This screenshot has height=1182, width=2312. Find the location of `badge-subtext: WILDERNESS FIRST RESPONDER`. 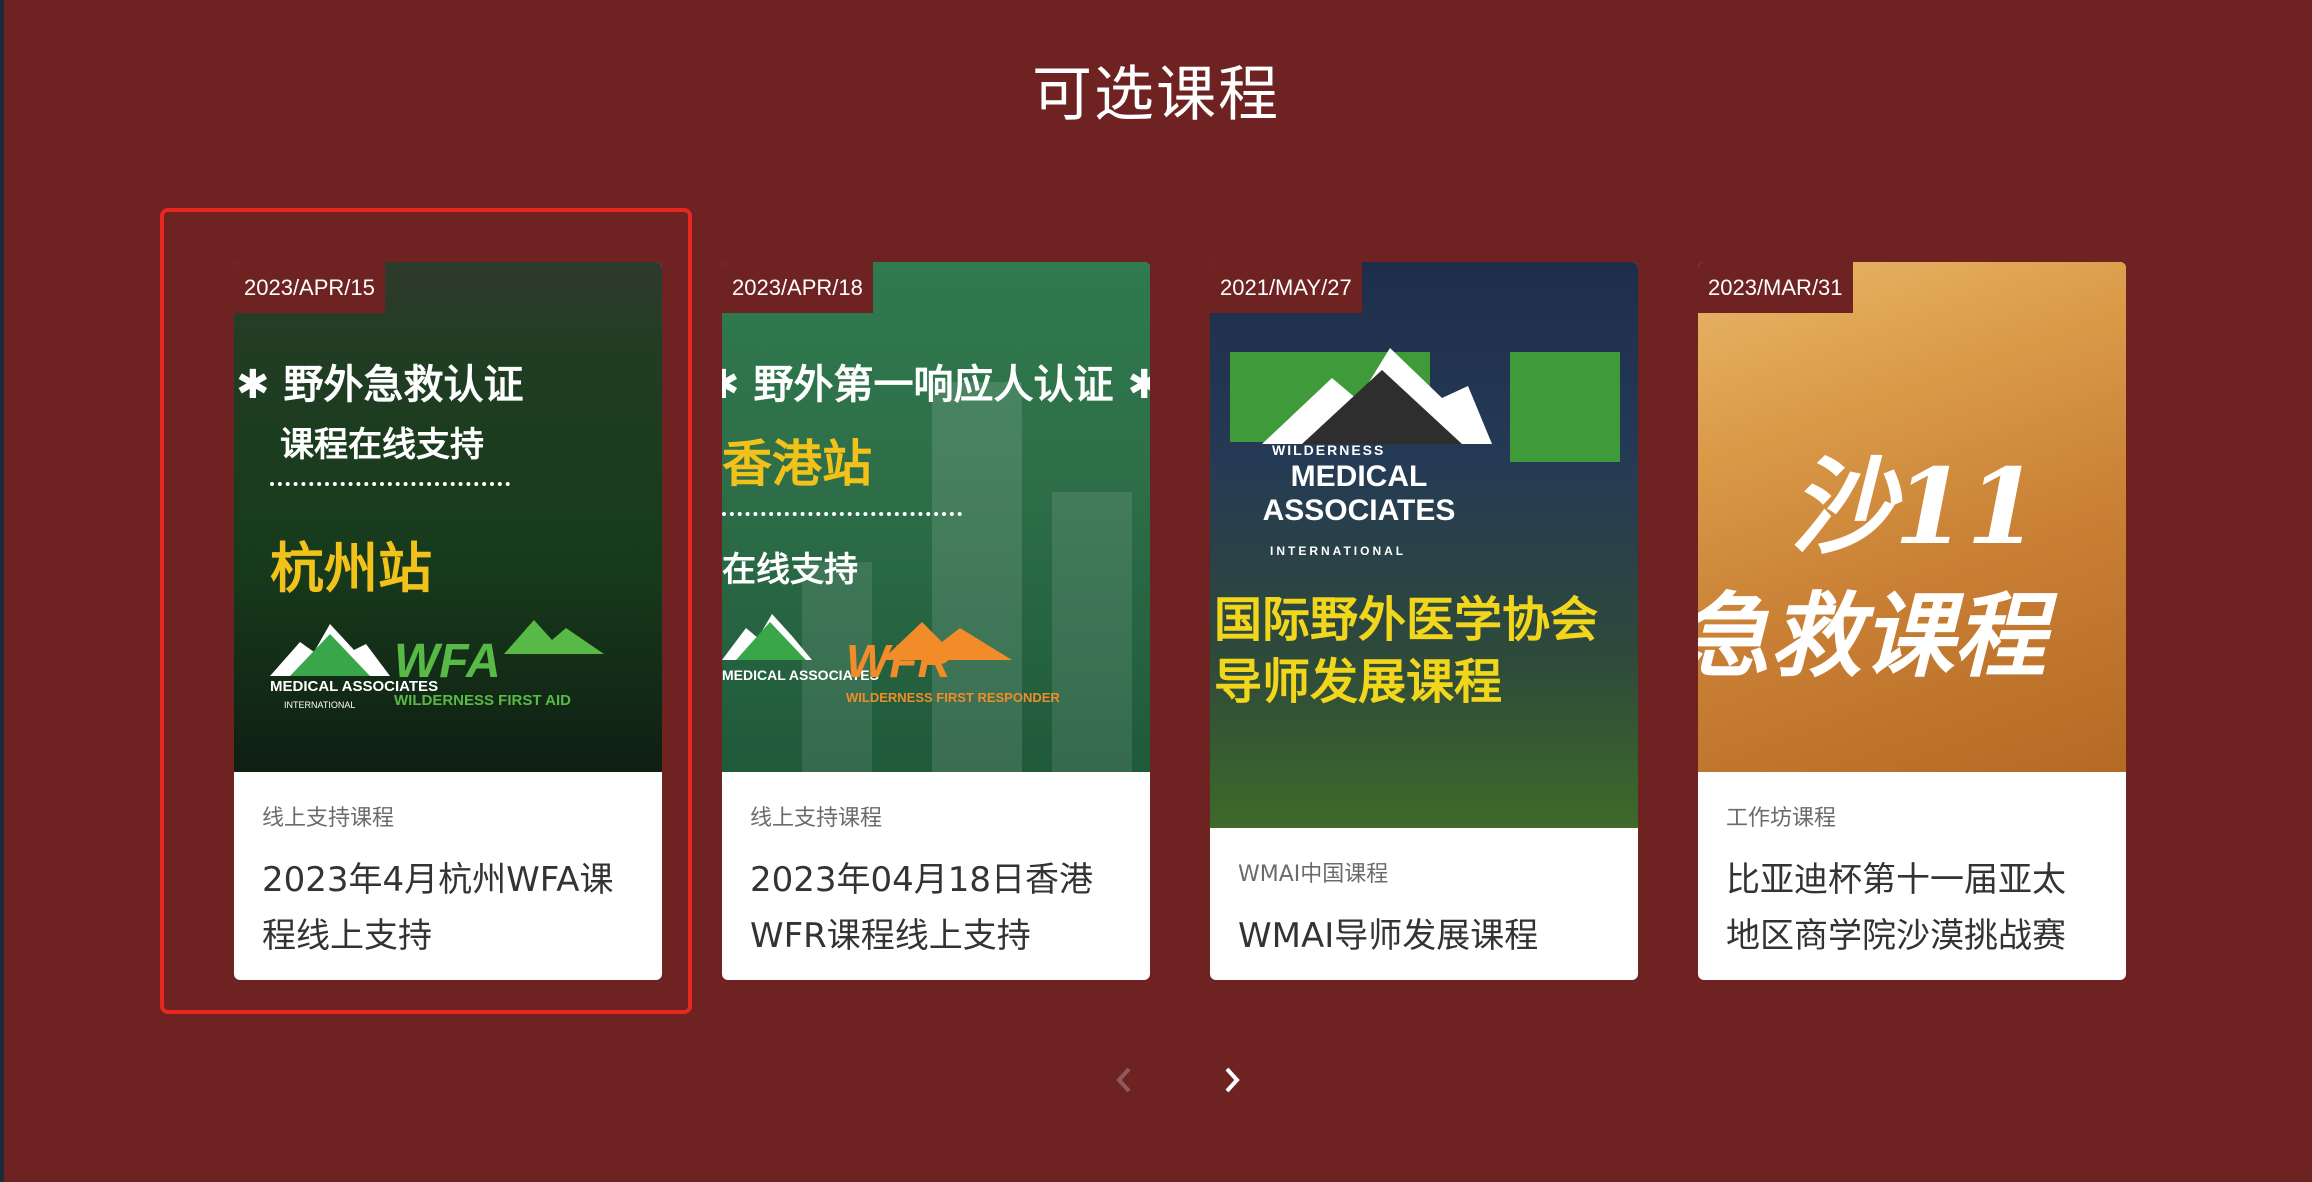

badge-subtext: WILDERNESS FIRST RESPONDER is located at coordinates (953, 697).